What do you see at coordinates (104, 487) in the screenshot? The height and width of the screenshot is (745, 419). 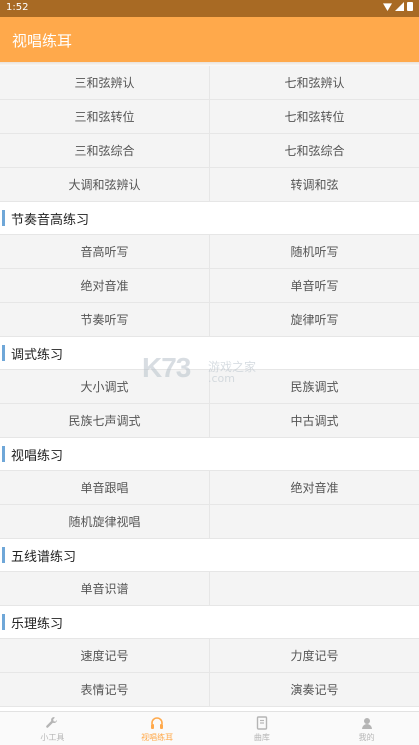 I see `exercise-button: 单音跟唱` at bounding box center [104, 487].